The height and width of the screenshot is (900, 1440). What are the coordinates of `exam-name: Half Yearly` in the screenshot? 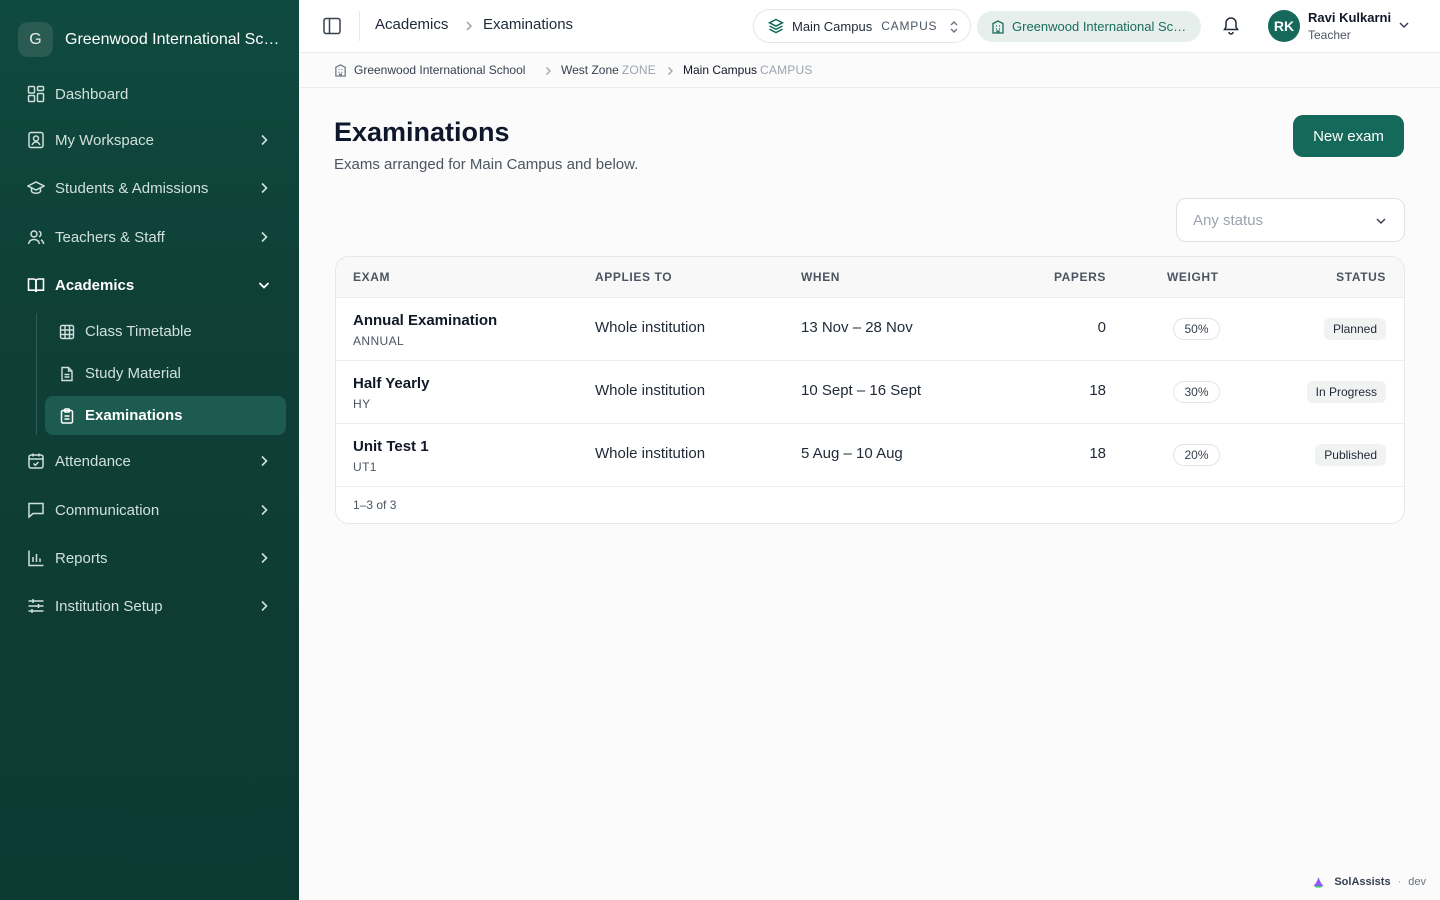 It's located at (391, 383).